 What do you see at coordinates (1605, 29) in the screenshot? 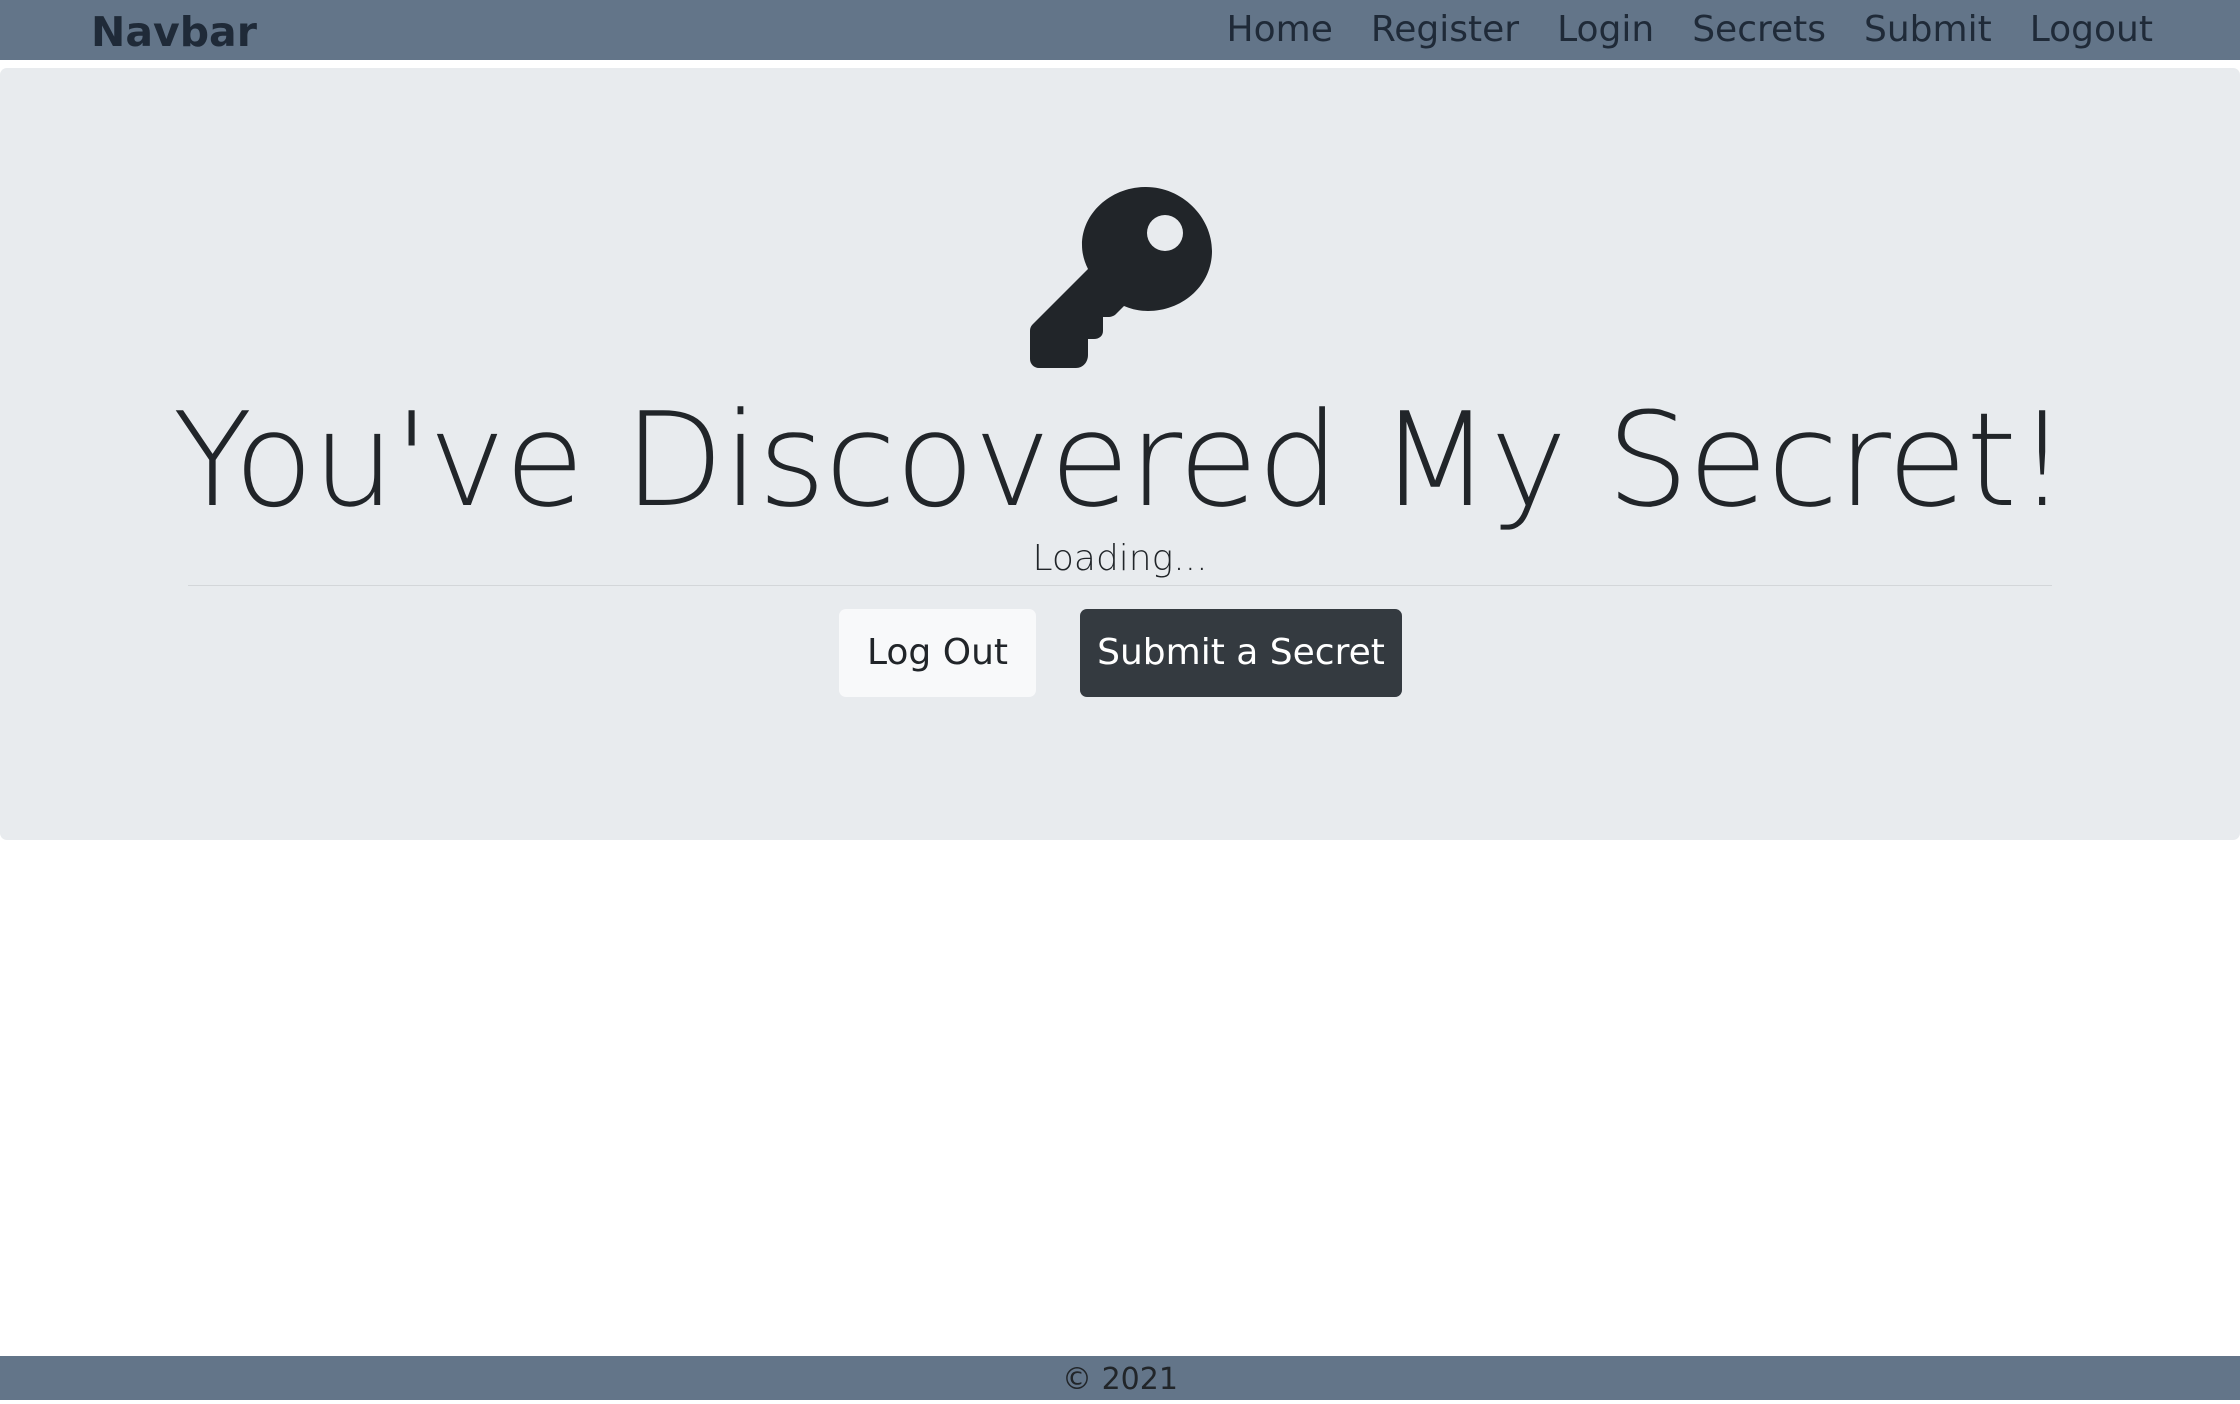
I see `nav-link-login: Login` at bounding box center [1605, 29].